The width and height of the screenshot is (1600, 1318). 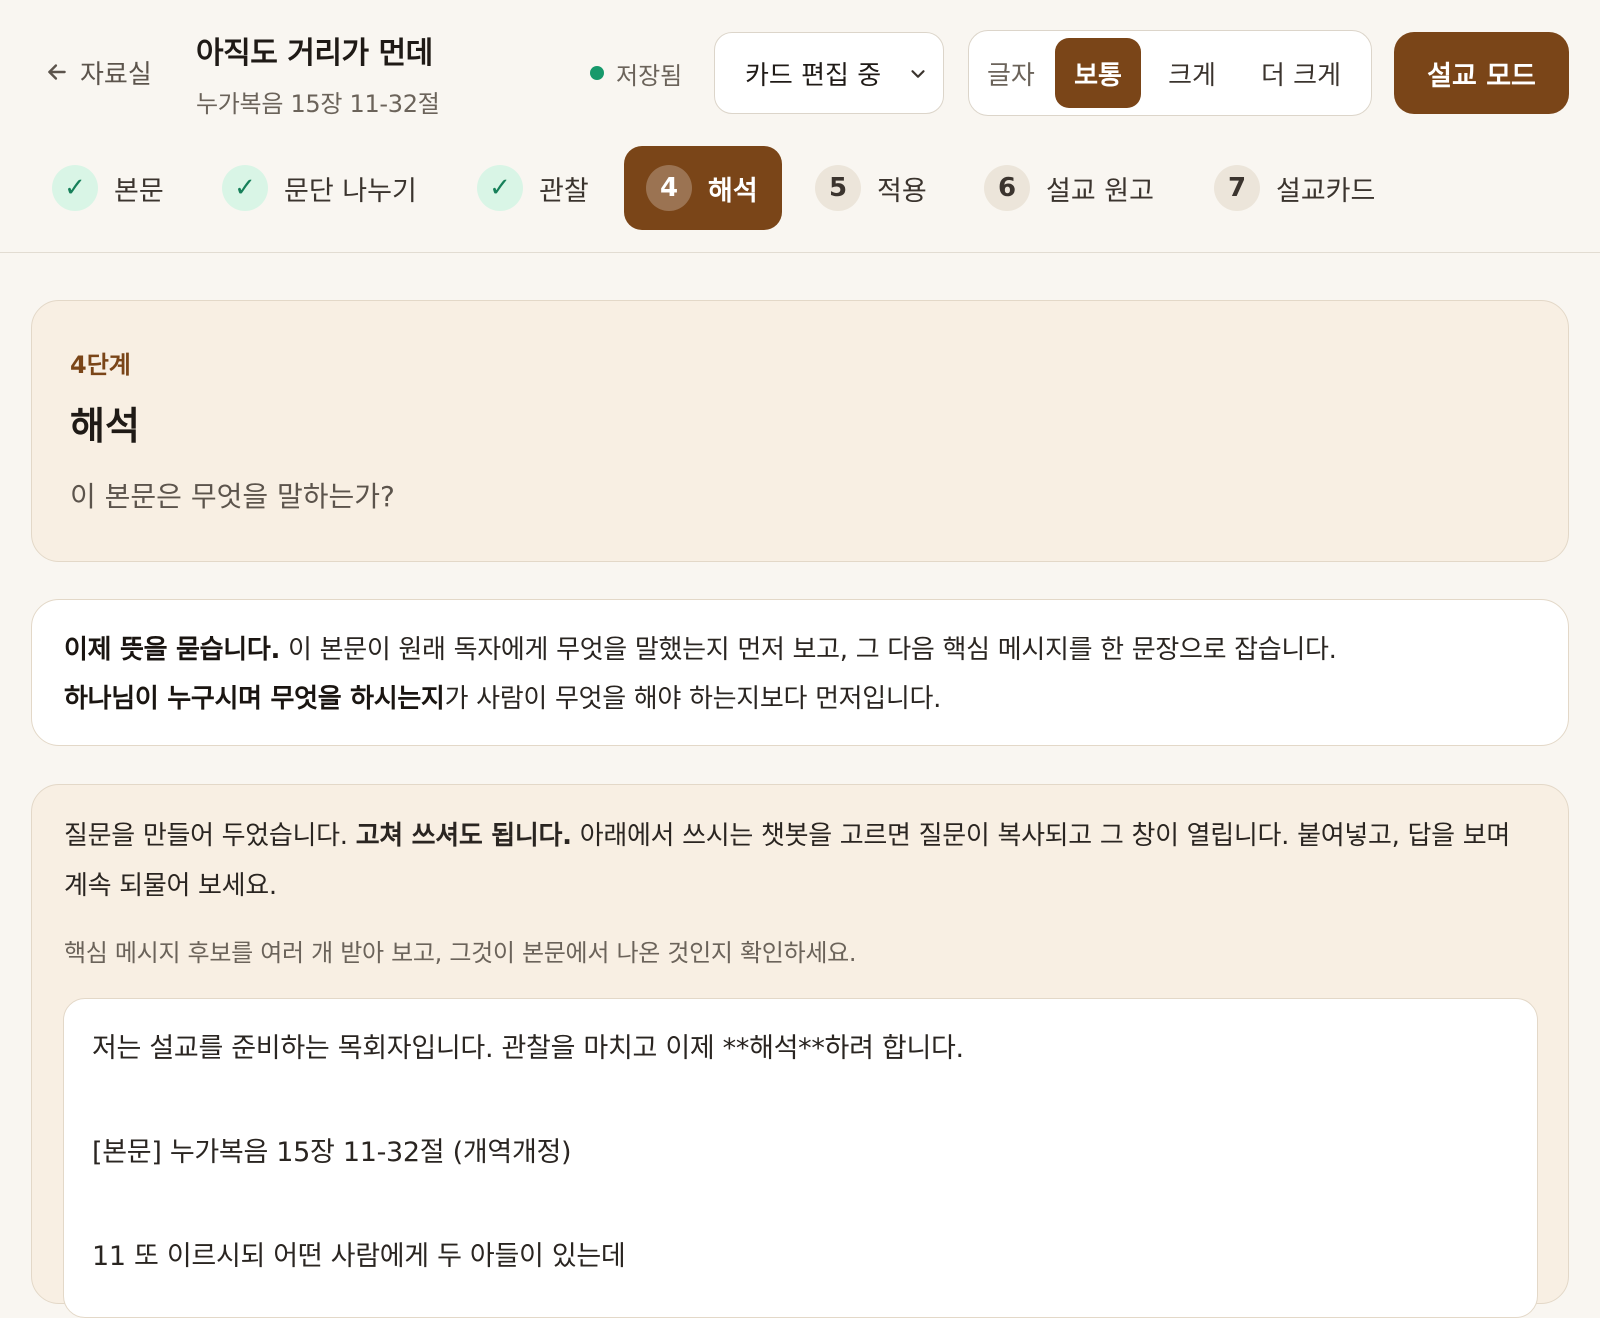 I want to click on save-status-label: 저장됨, so click(x=649, y=75).